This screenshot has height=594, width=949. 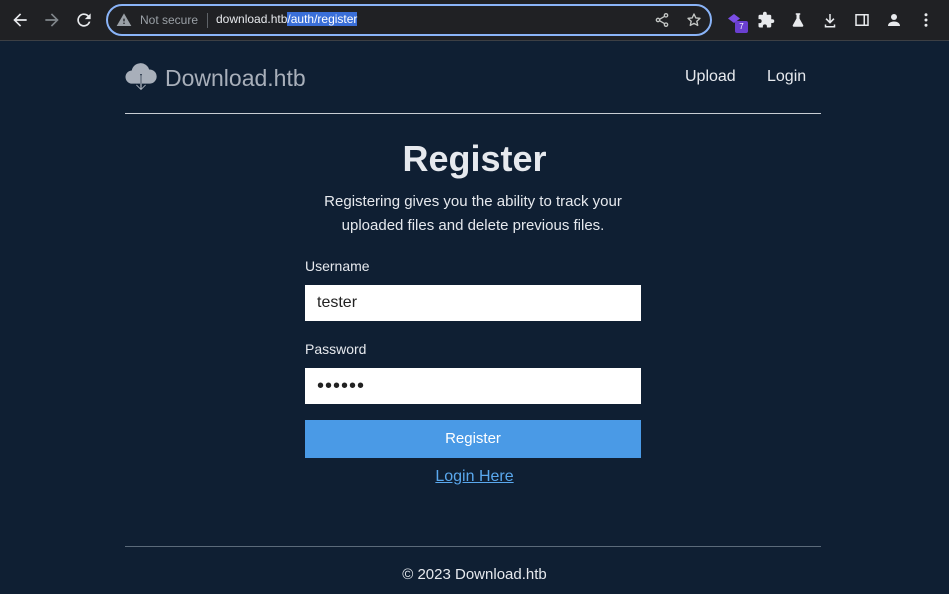 I want to click on site-brand: Download.htb, so click(x=215, y=78).